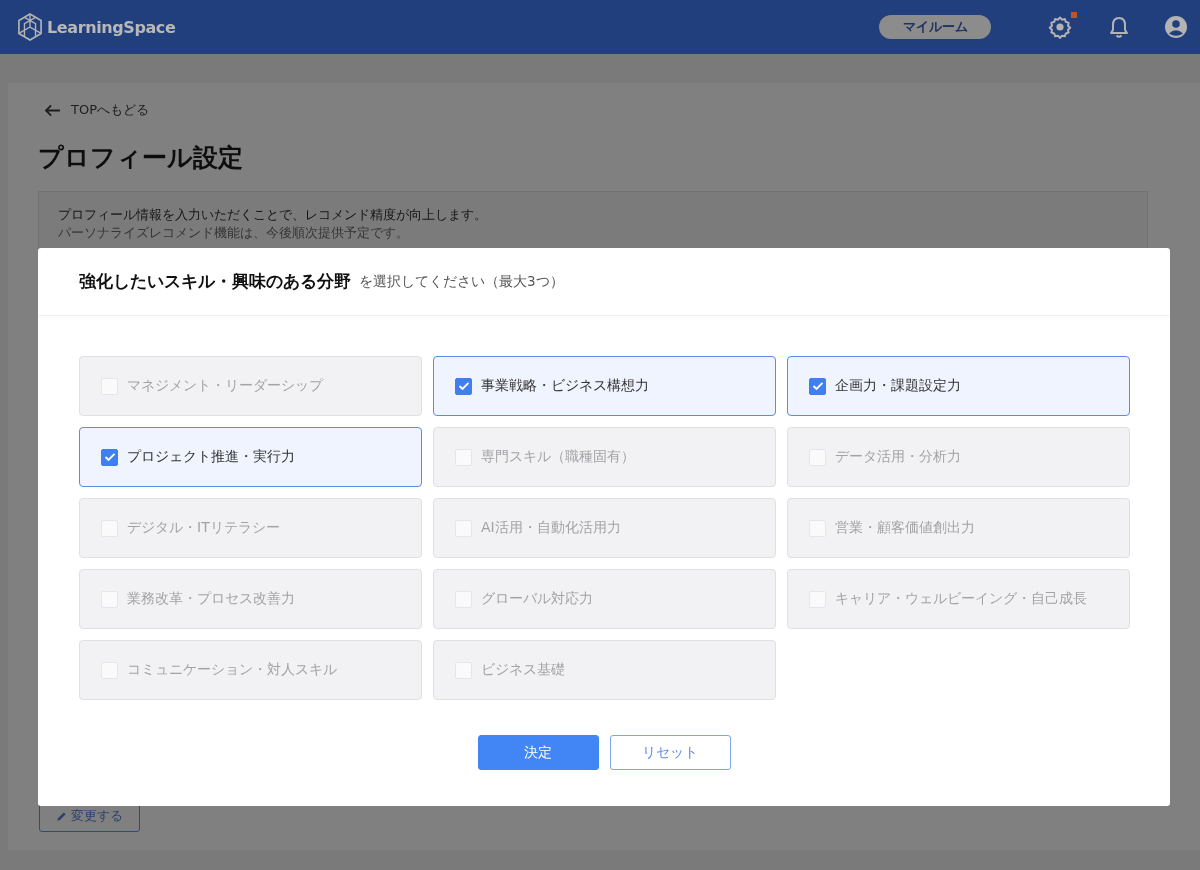  I want to click on bell-icon, so click(1119, 27).